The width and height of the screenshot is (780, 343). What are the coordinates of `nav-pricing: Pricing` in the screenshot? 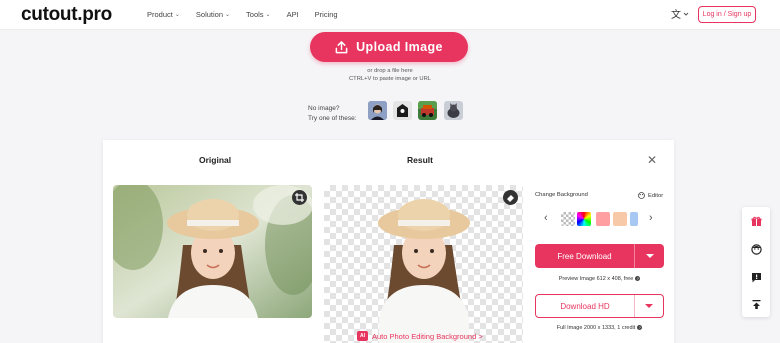 It's located at (326, 14).